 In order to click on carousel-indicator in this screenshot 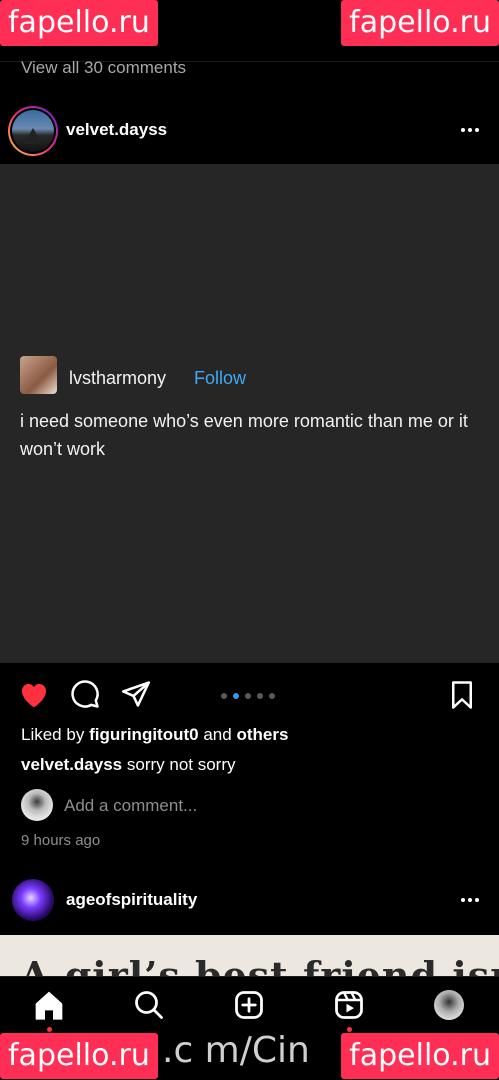, I will do `click(248, 695)`.